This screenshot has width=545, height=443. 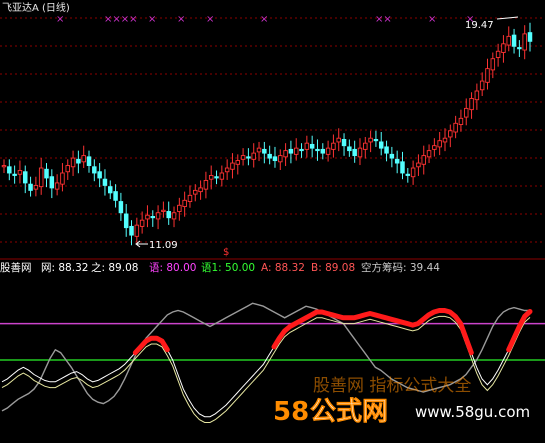 I want to click on watermark-caption: 股善网 指标公式大全, so click(x=392, y=386).